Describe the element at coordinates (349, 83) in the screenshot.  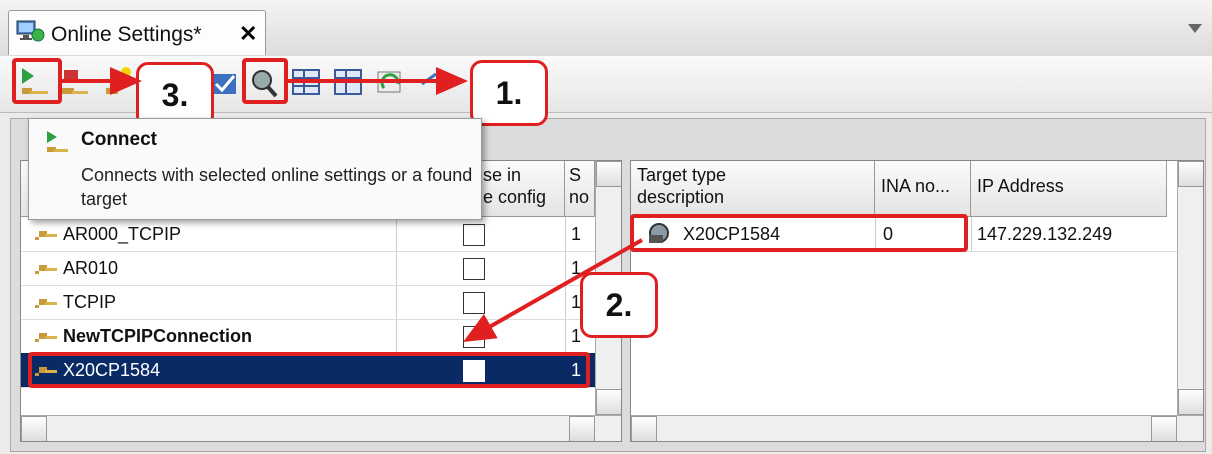
I see `grid2-icon` at that location.